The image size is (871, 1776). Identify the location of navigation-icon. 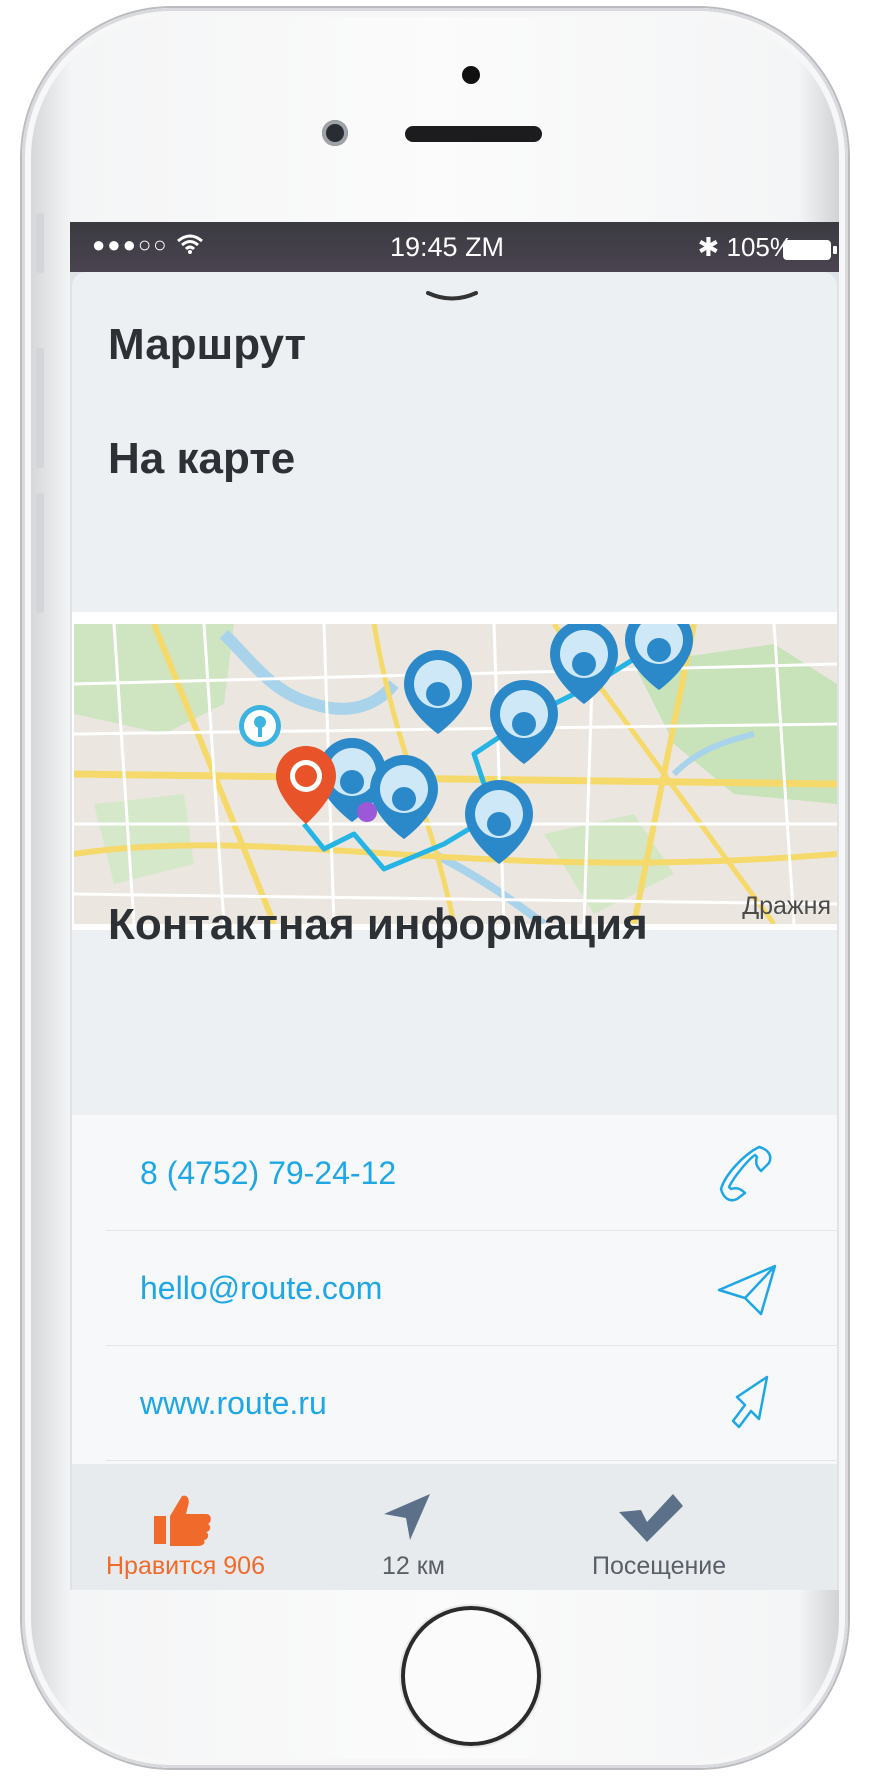
(407, 1517).